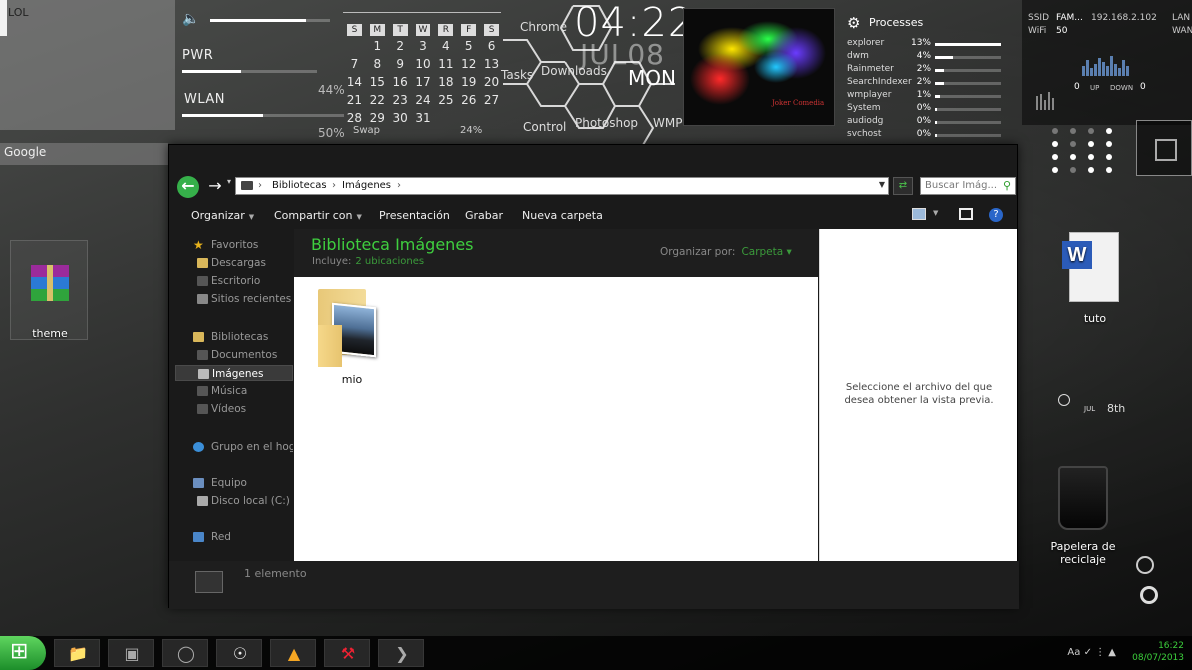  I want to click on launcher-control: Control, so click(544, 127).